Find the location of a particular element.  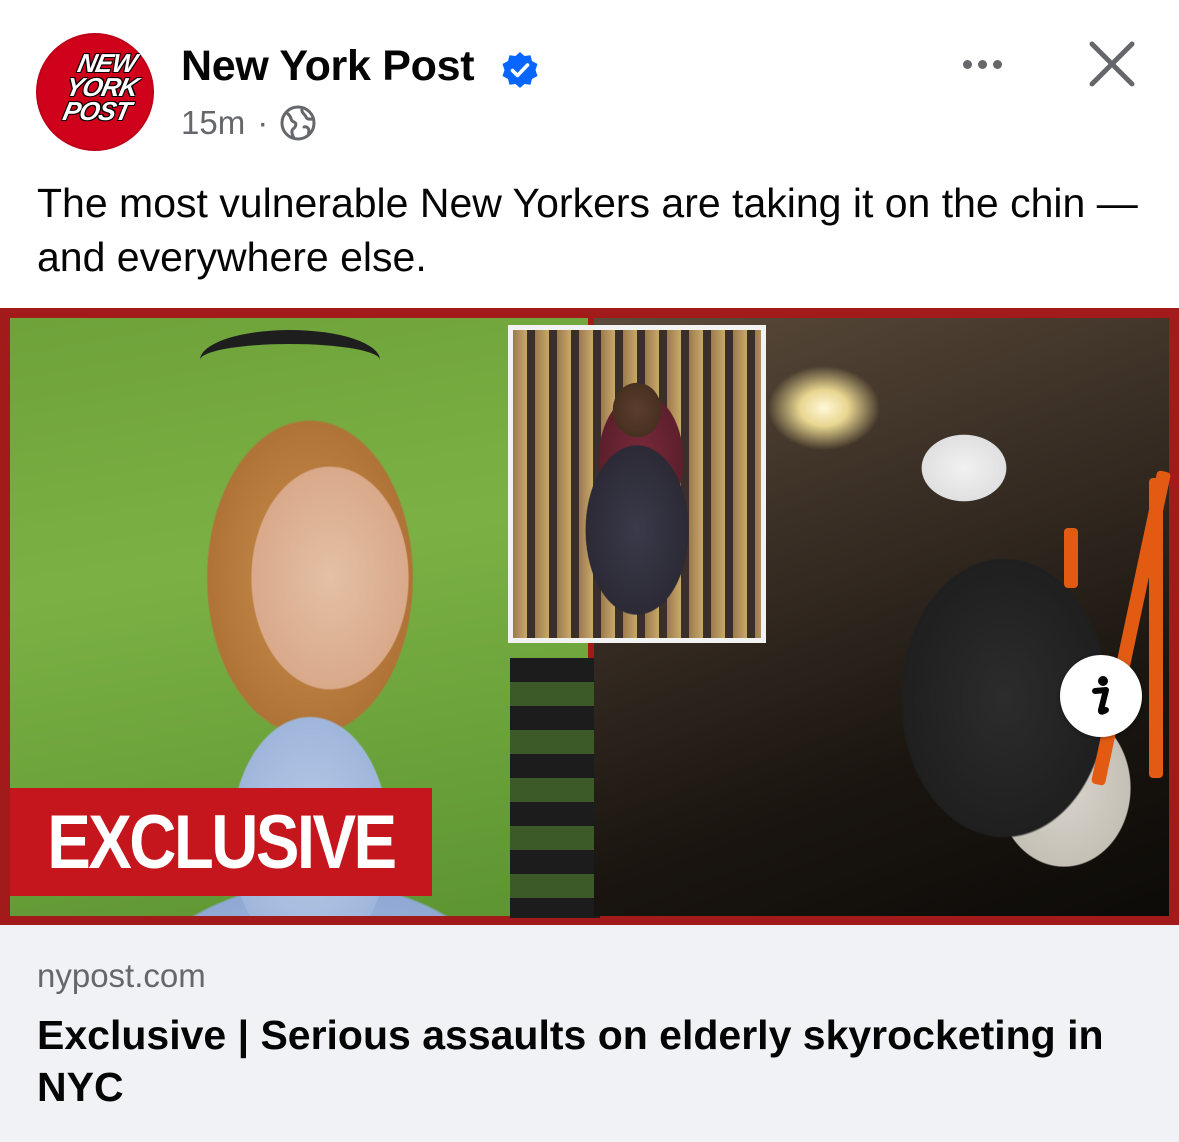

page-name: New York Post is located at coordinates (328, 66).